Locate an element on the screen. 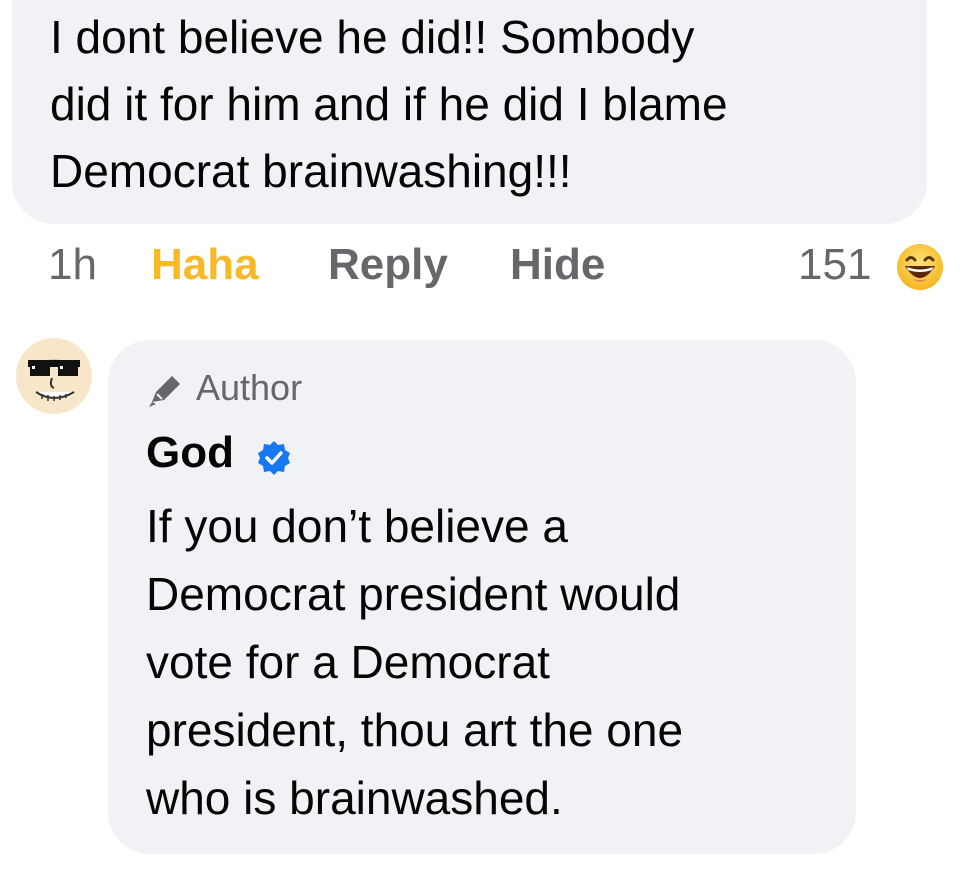 This screenshot has width=965, height=874. avatar is located at coordinates (54, 376).